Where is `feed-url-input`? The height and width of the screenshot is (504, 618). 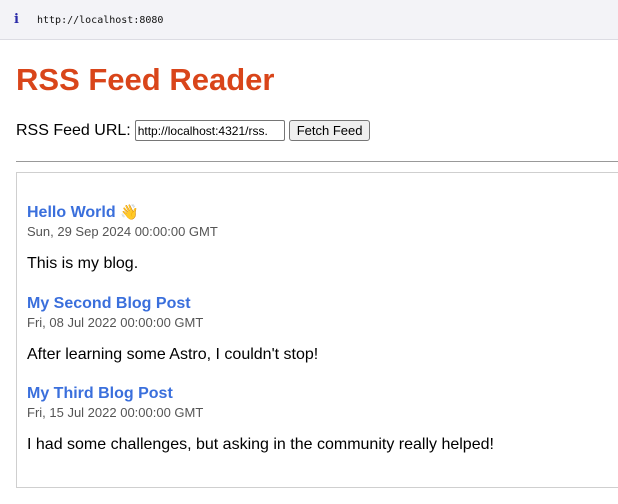
feed-url-input is located at coordinates (209, 130).